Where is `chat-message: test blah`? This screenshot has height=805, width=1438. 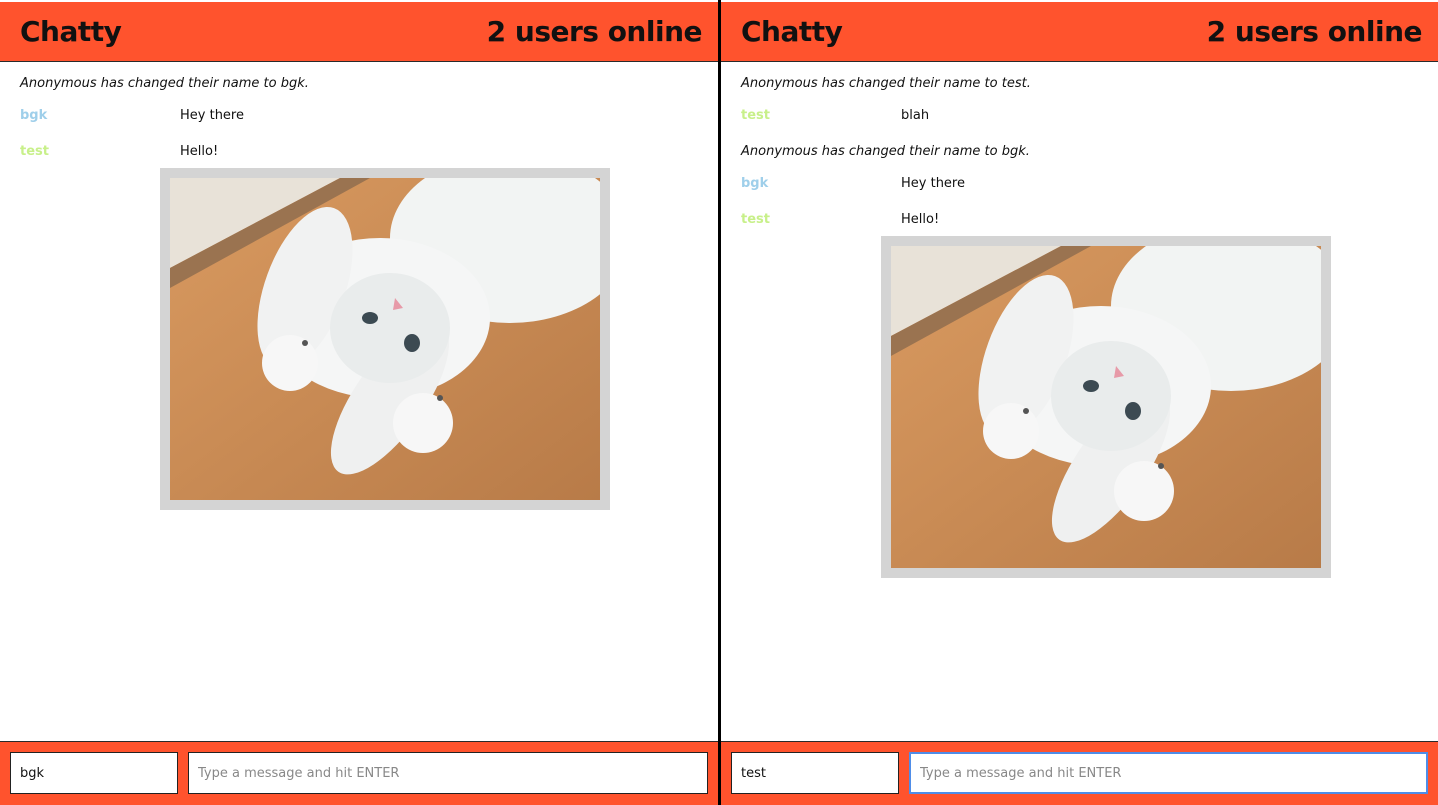
chat-message: test blah is located at coordinates (1079, 119).